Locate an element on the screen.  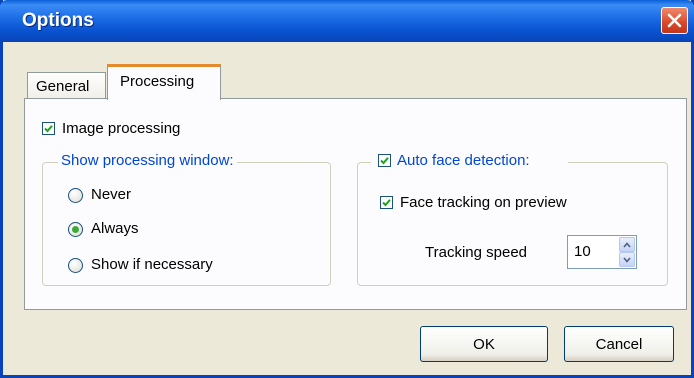
radio-show-if-necessary-label: Show if necessary is located at coordinates (152, 264).